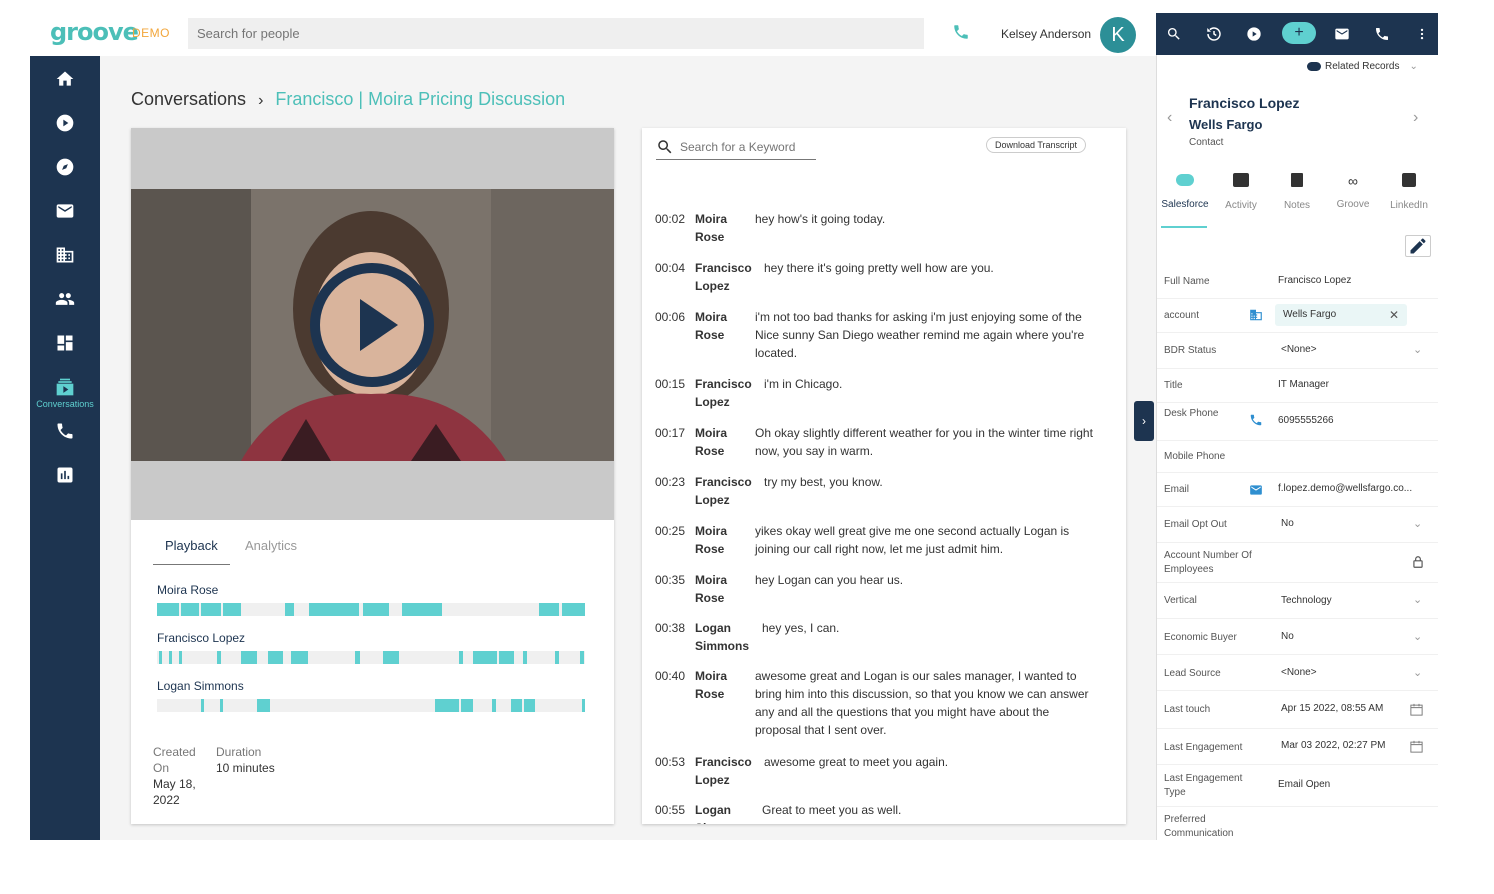 This screenshot has height=894, width=1494. What do you see at coordinates (271, 551) in the screenshot?
I see `tab-analytics: Analytics` at bounding box center [271, 551].